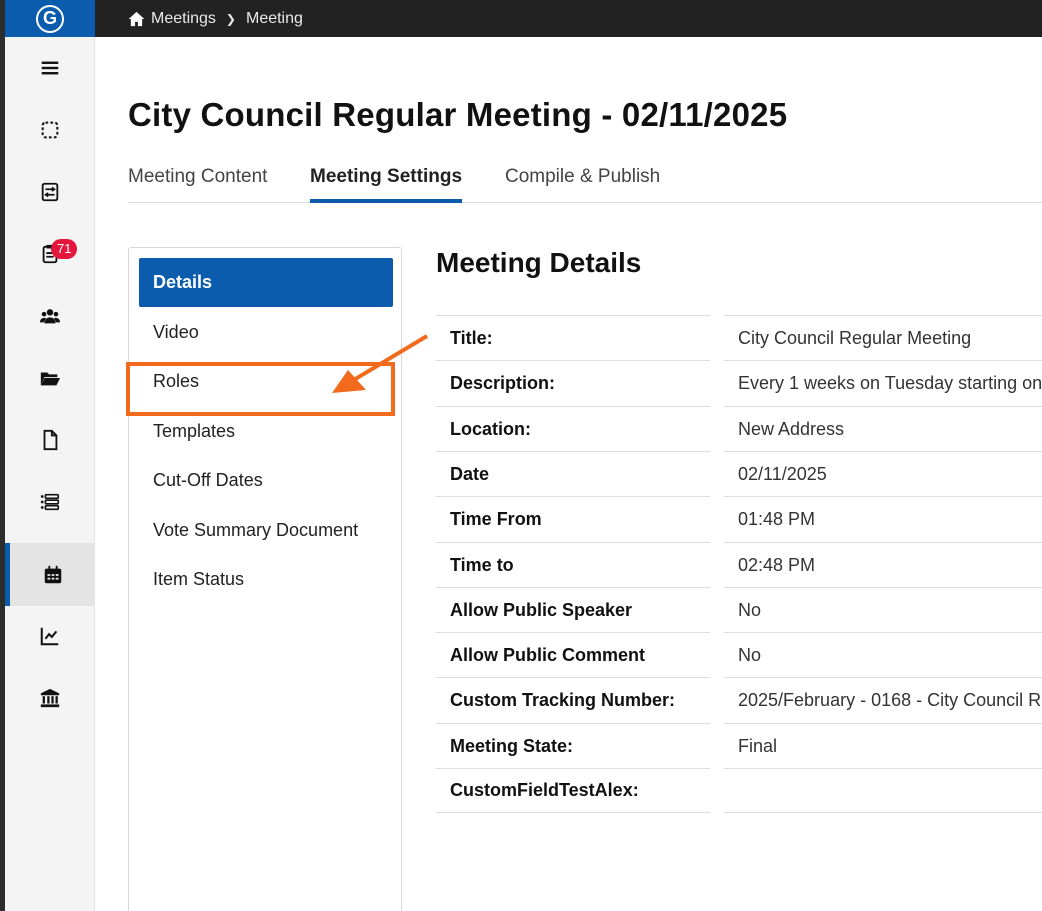 This screenshot has width=1042, height=911. What do you see at coordinates (572, 699) in the screenshot?
I see `detail-label: Custom Tracking Number:` at bounding box center [572, 699].